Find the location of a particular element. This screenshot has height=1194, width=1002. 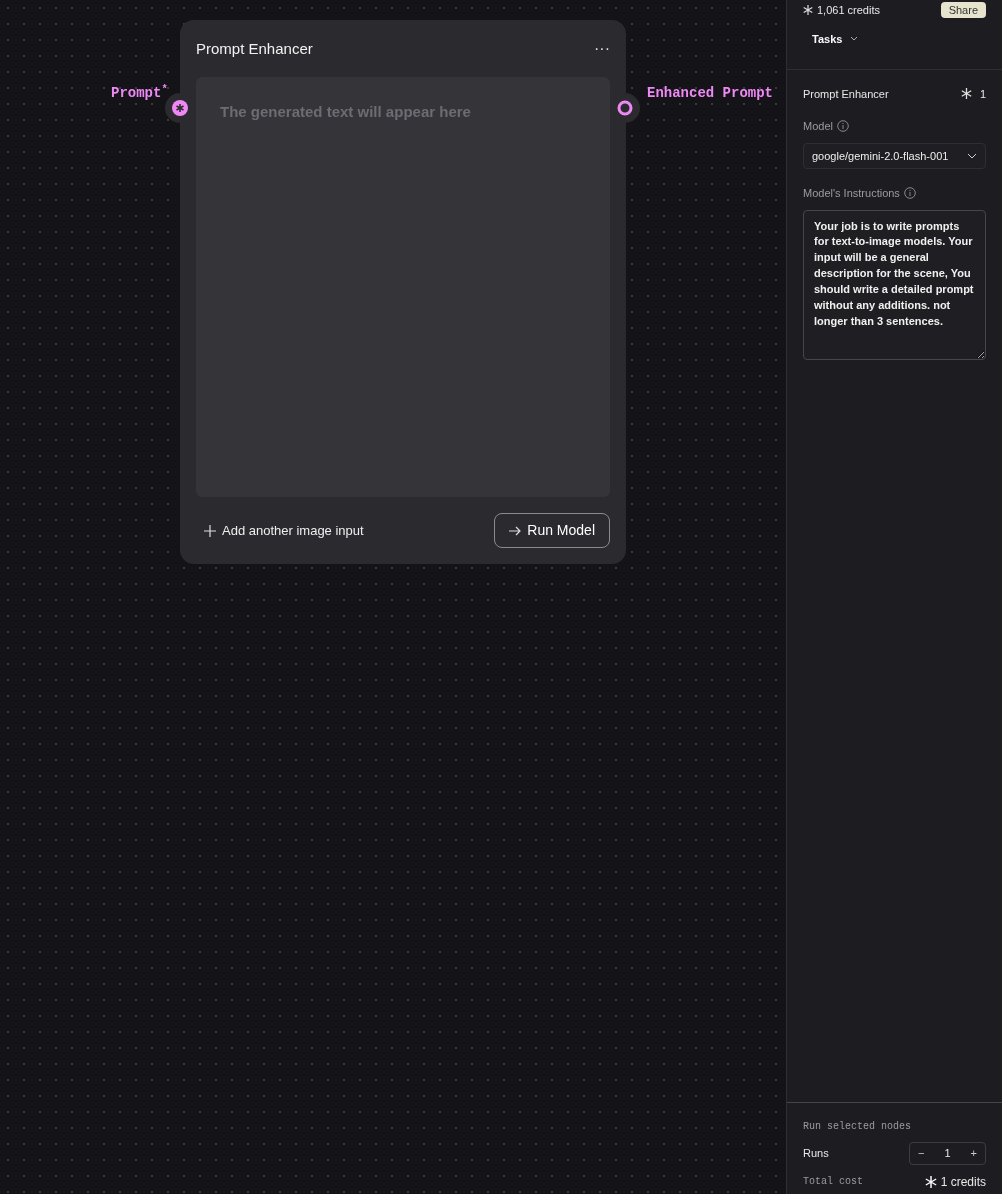

runs-label: Runs is located at coordinates (816, 1153).